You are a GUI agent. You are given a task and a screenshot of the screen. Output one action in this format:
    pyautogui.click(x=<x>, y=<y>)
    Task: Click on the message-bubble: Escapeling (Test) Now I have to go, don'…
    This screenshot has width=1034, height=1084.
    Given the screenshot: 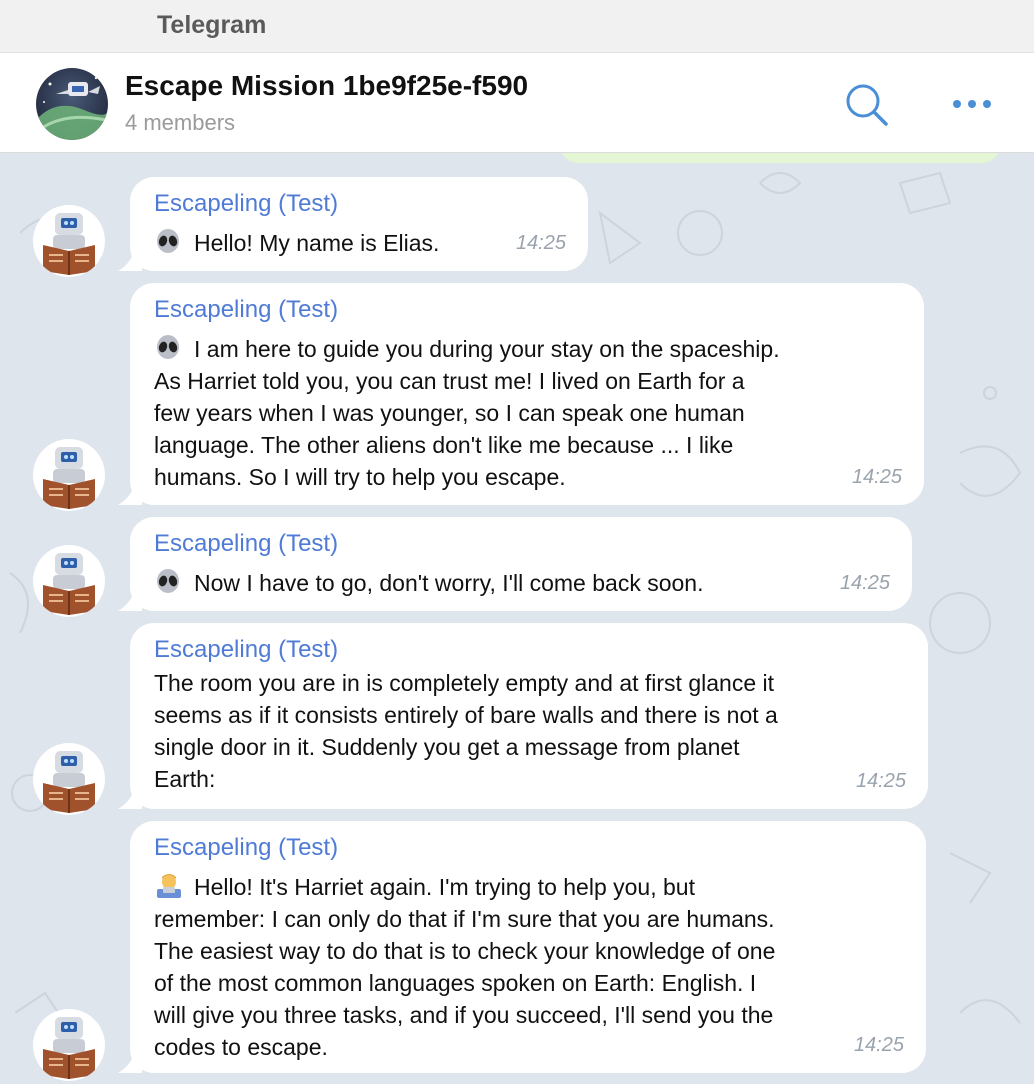 What is the action you would take?
    pyautogui.click(x=521, y=564)
    